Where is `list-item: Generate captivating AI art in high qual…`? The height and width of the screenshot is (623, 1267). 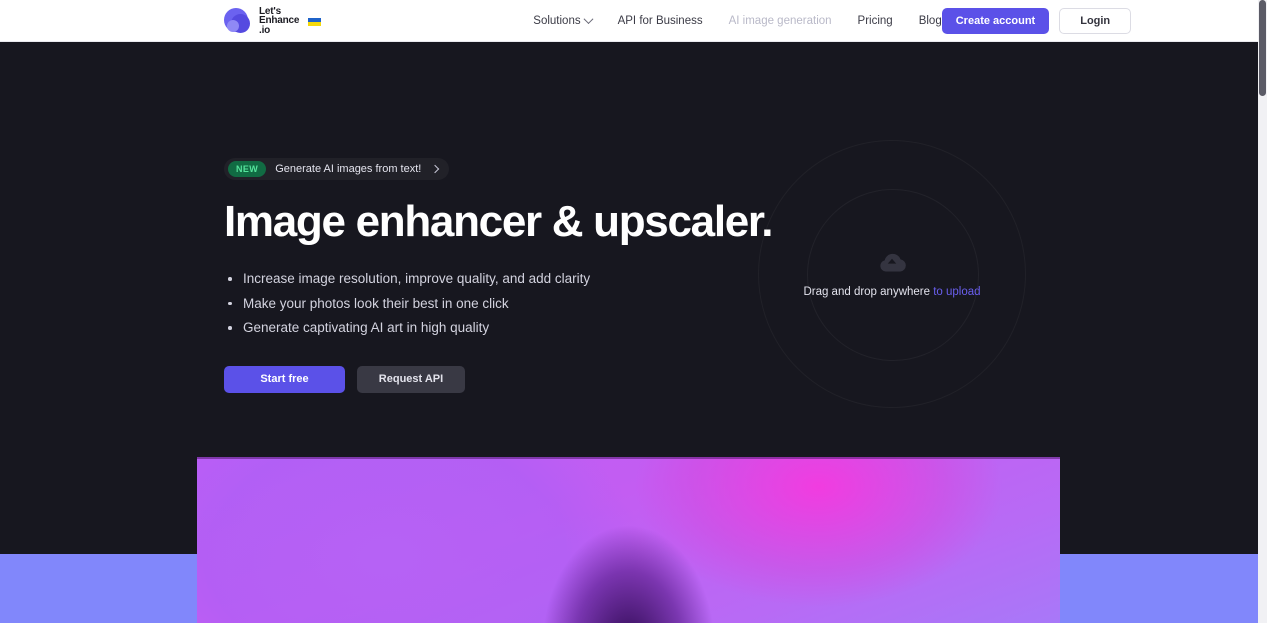
list-item: Generate captivating AI art in high qual… is located at coordinates (504, 328).